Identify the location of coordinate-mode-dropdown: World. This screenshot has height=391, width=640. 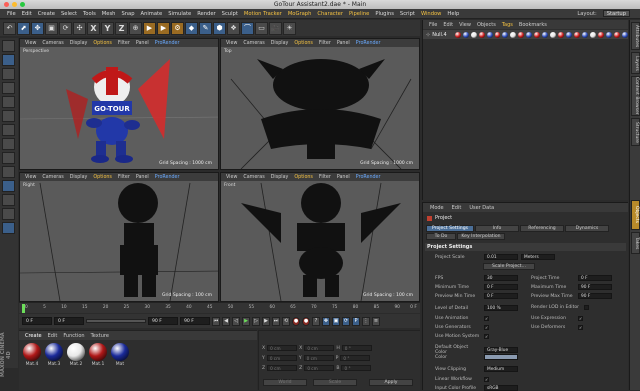
(285, 382).